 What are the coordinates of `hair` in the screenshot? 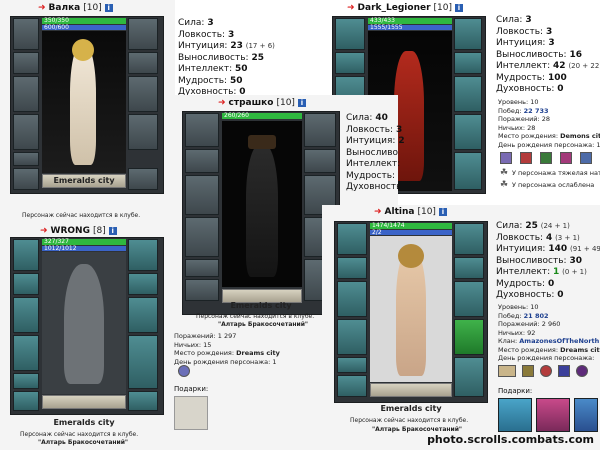 It's located at (83, 50).